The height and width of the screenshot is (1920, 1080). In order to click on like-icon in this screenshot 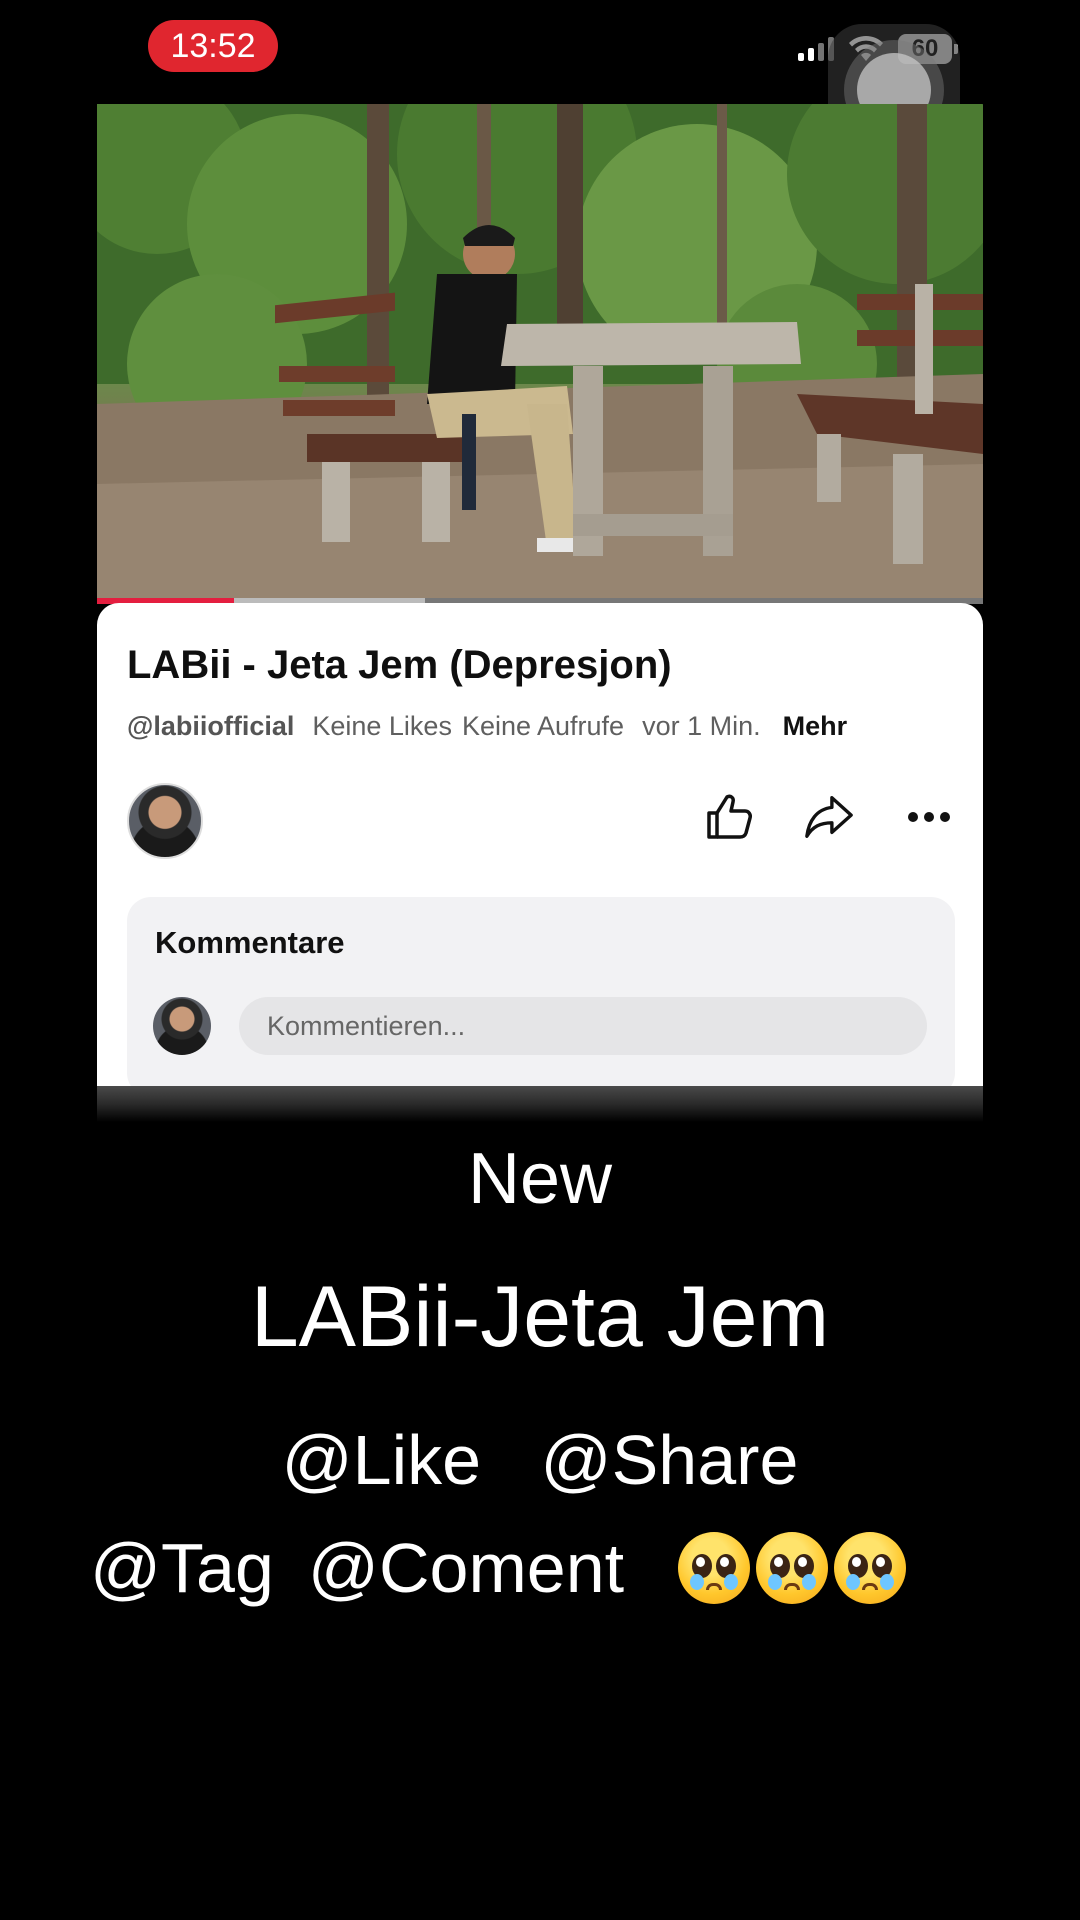, I will do `click(729, 817)`.